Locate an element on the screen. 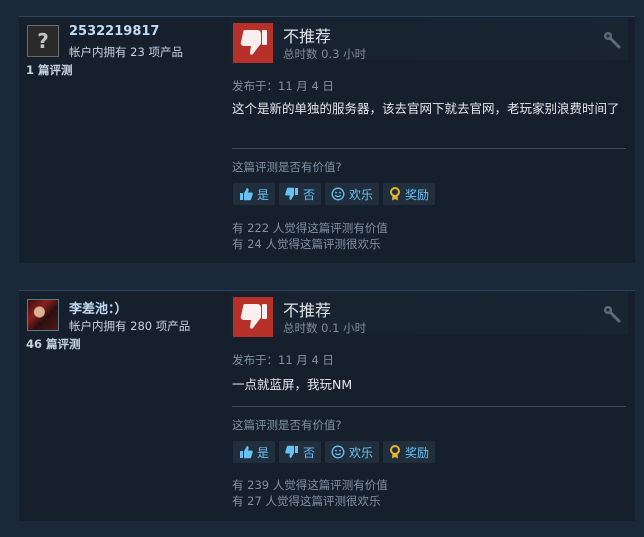  author-name: 2532219817 is located at coordinates (114, 31).